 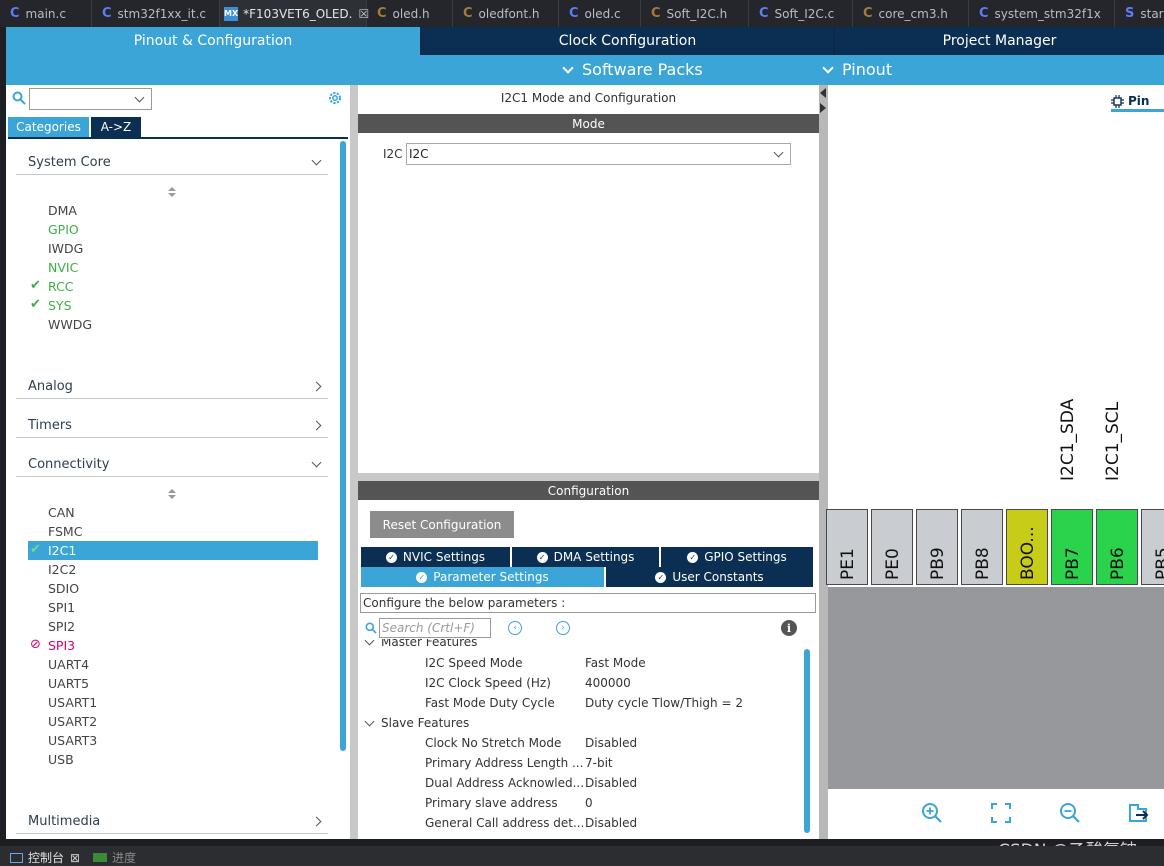 I want to click on peripheral-item-uart5: UART5, so click(x=173, y=683).